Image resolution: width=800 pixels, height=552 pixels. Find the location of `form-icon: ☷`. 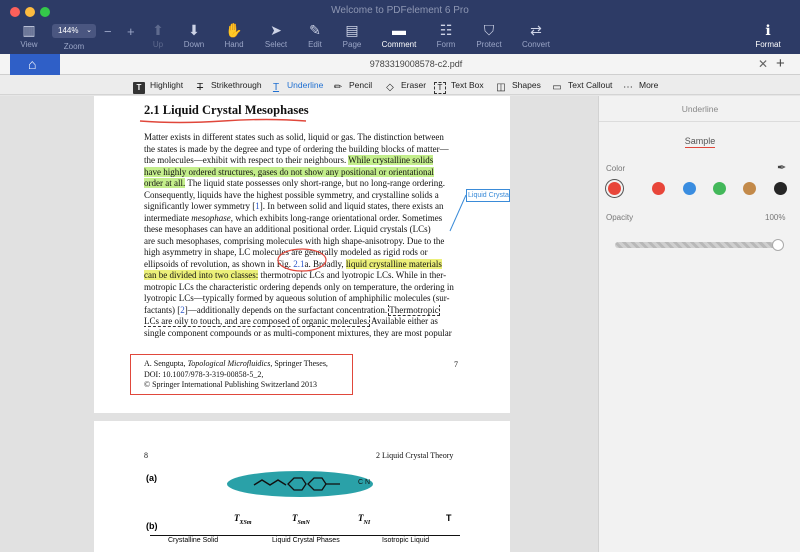

form-icon: ☷ is located at coordinates (446, 30).